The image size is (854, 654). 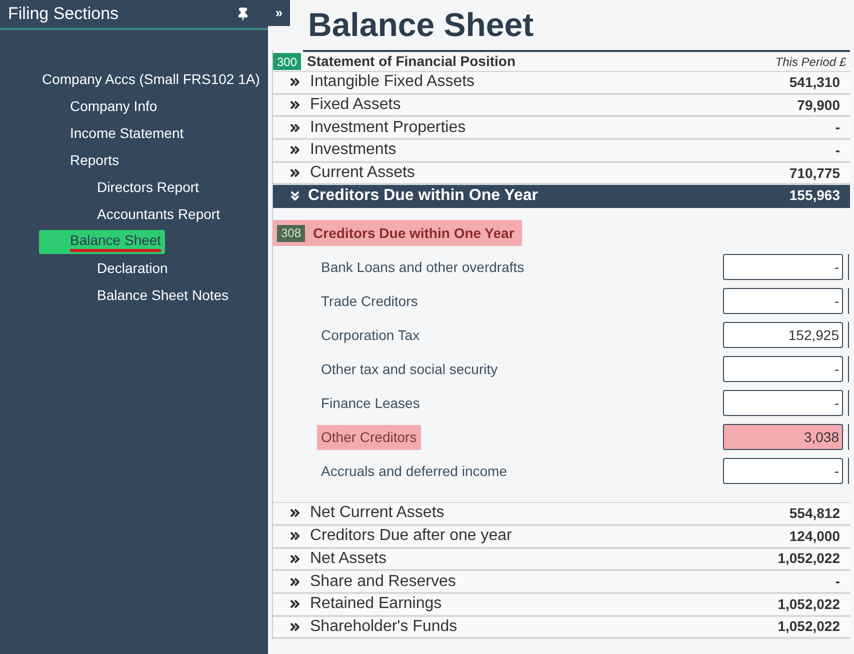 I want to click on balance-row: Net Assets 1,052,022, so click(x=561, y=560).